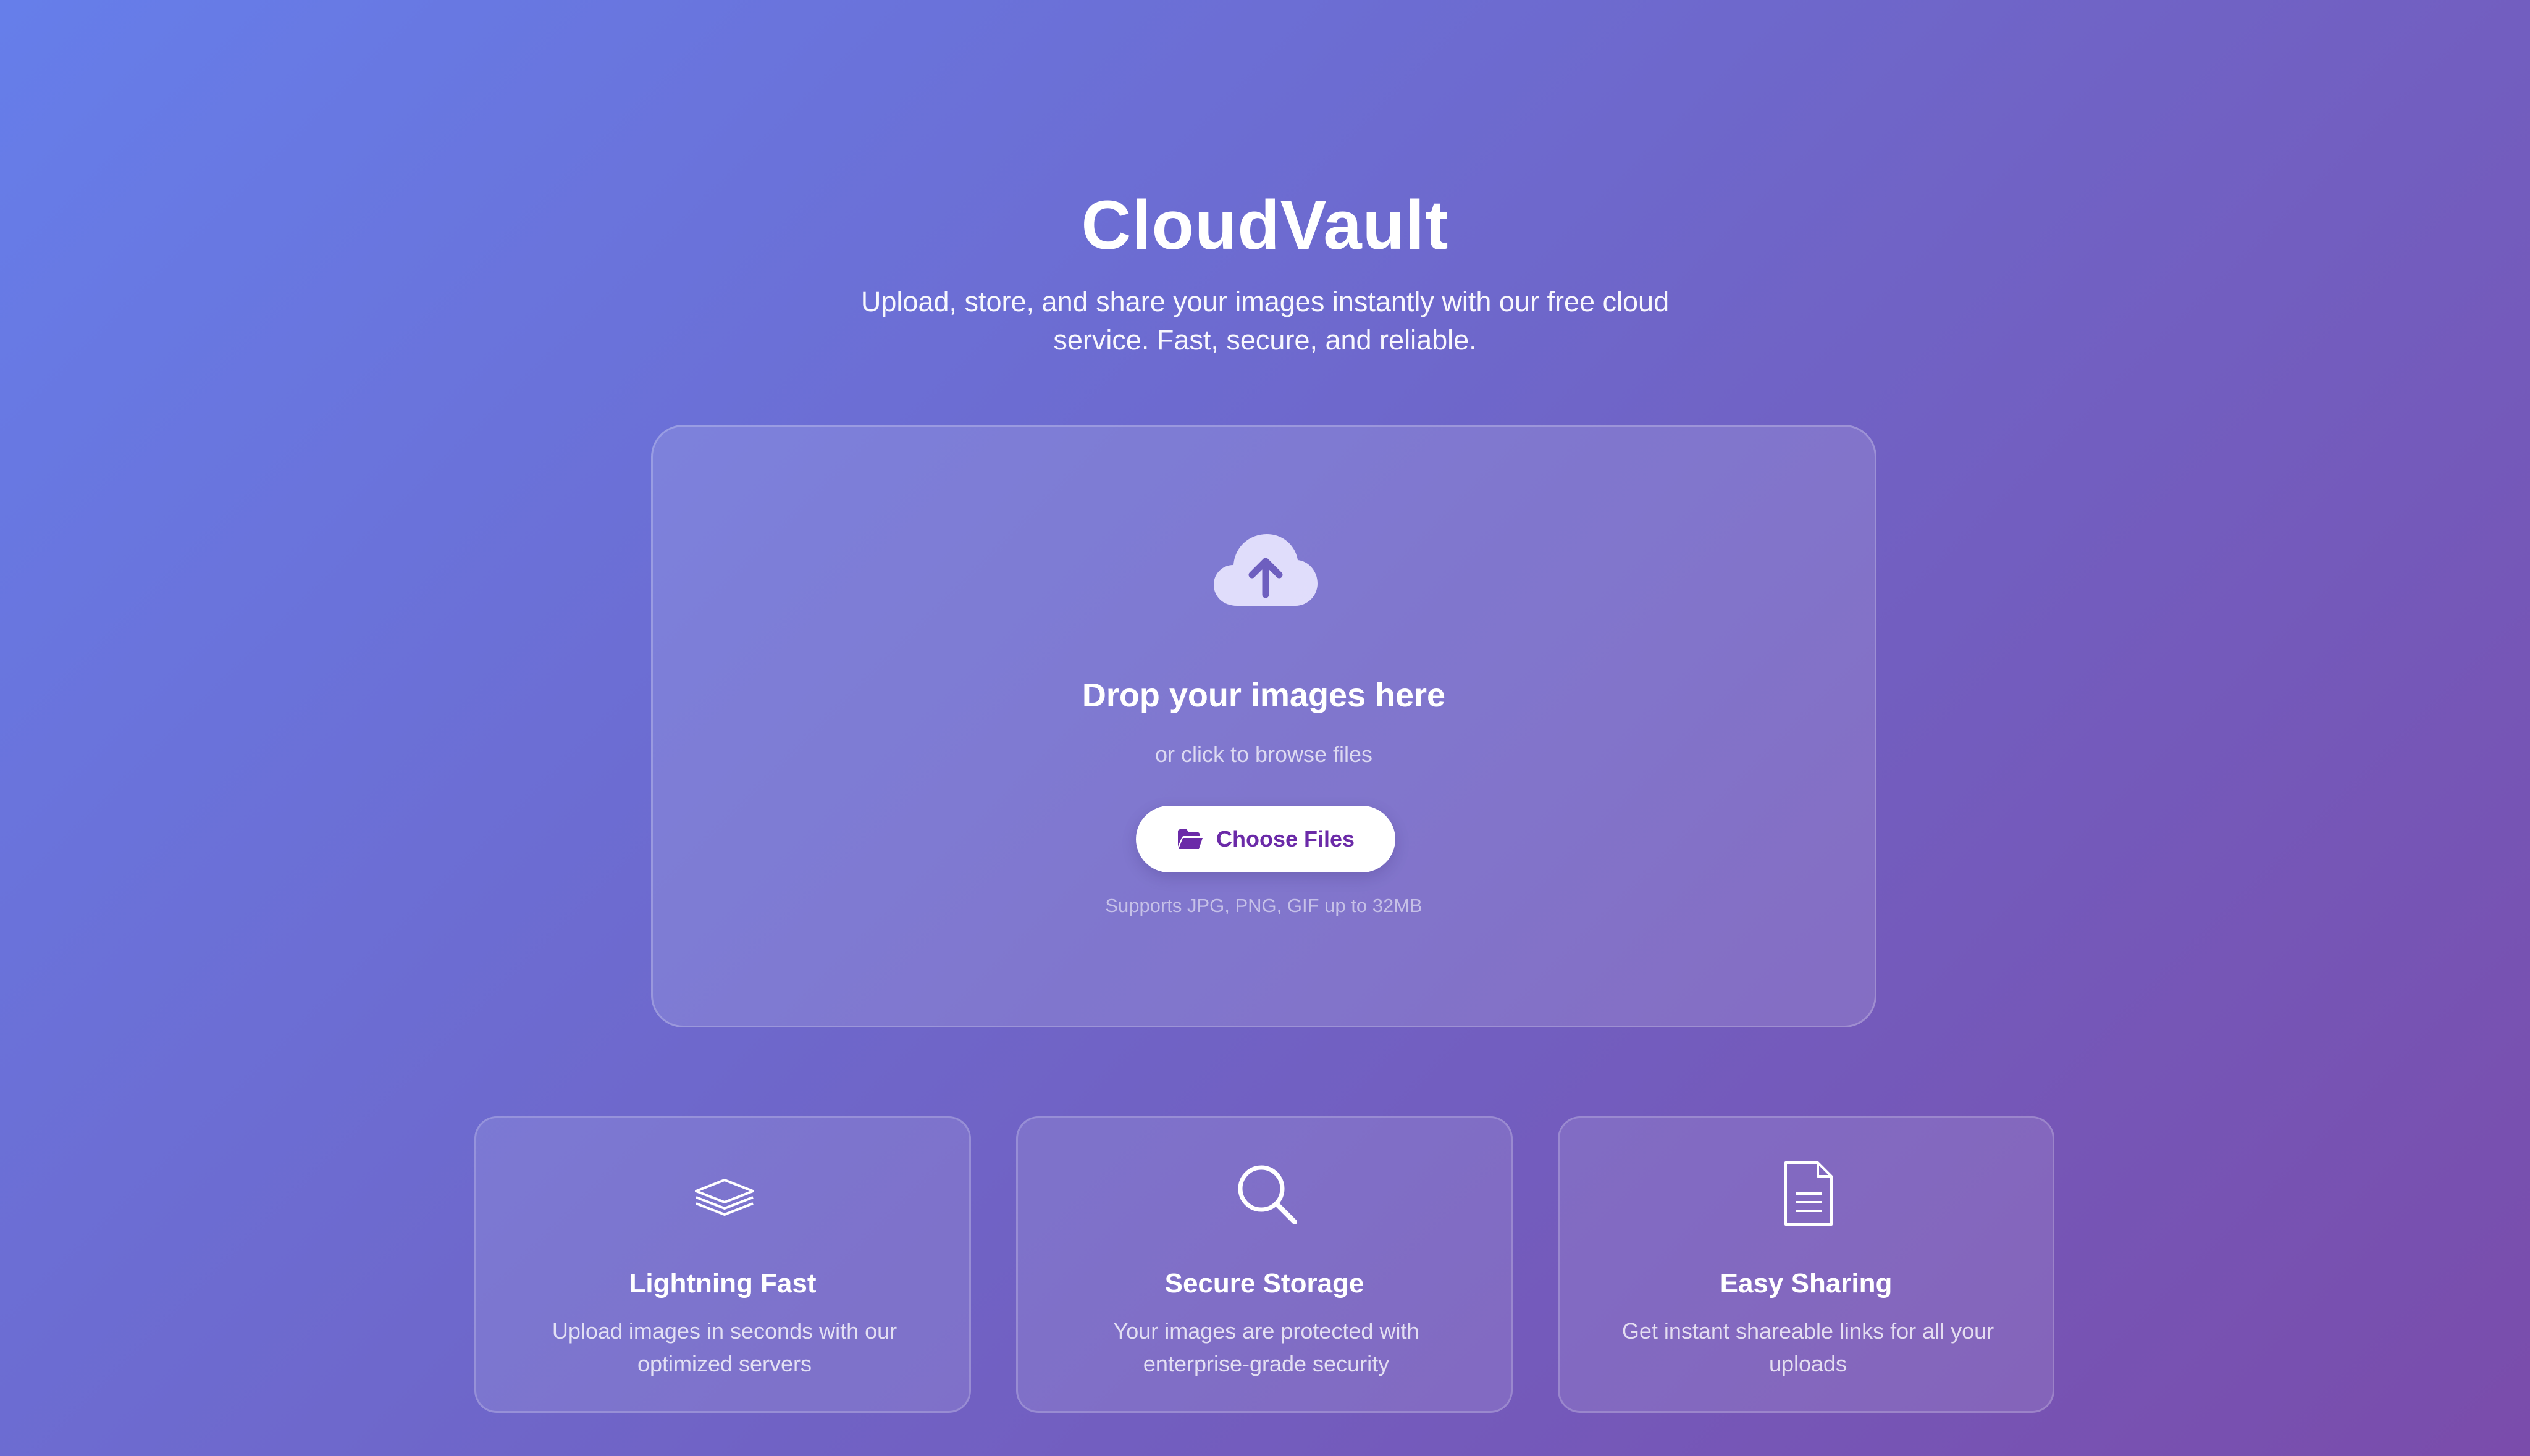  I want to click on choose-files-label: Choose Files, so click(1285, 838).